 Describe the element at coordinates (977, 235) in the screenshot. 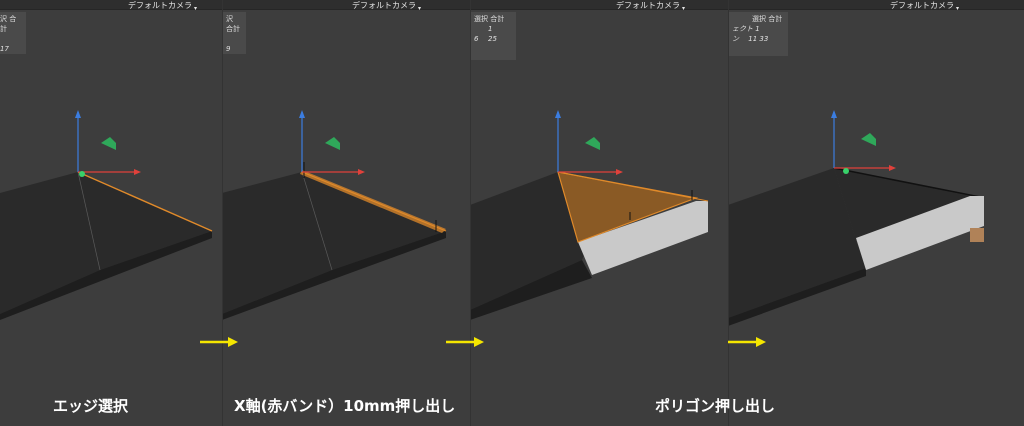

I see `extruded-cap` at that location.